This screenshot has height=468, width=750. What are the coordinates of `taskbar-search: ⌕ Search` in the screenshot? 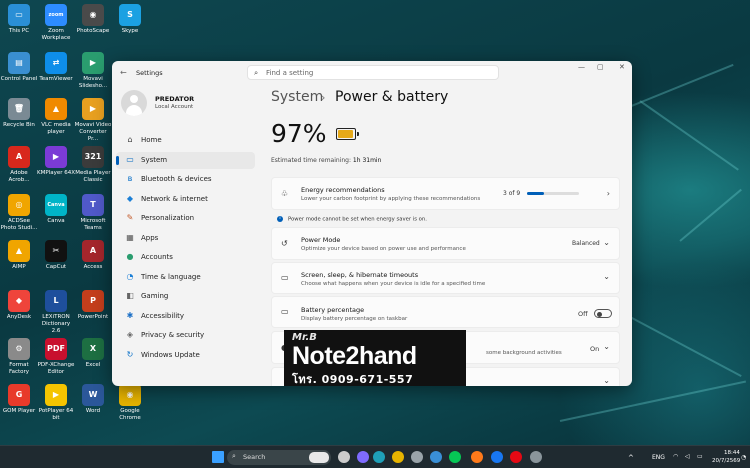 It's located at (279, 457).